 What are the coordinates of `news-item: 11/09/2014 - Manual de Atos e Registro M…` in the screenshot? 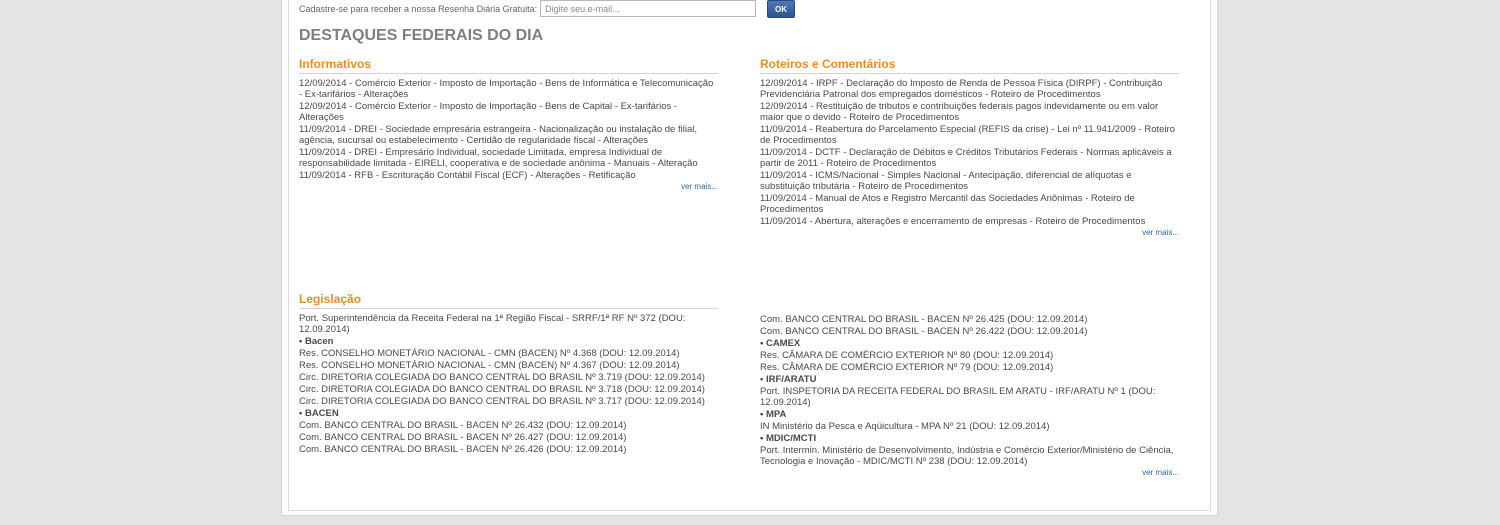 It's located at (969, 204).